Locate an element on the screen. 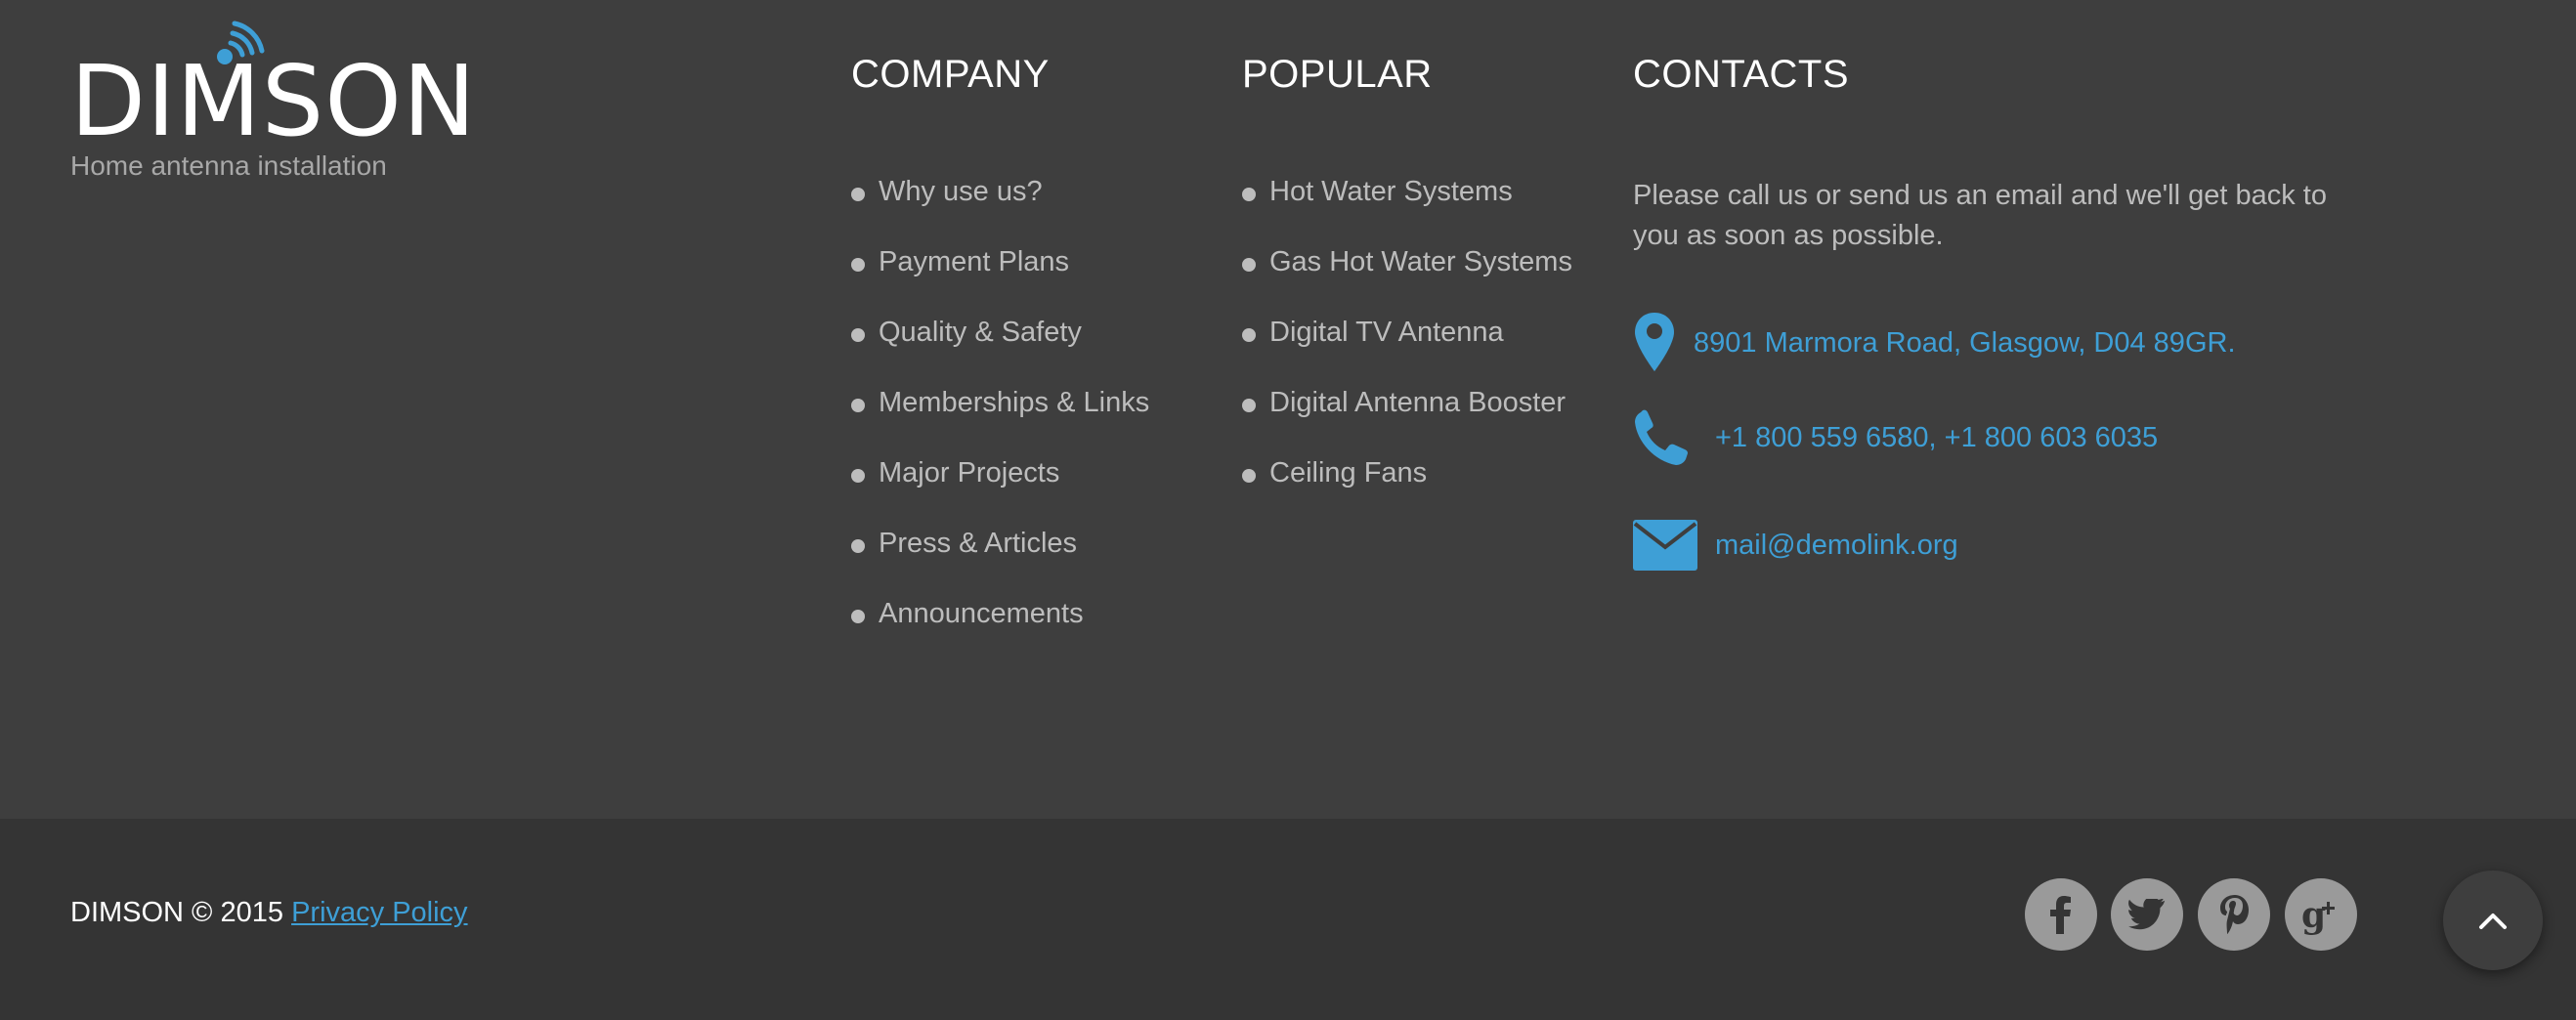 This screenshot has height=1020, width=2576. map-pin-icon is located at coordinates (1654, 342).